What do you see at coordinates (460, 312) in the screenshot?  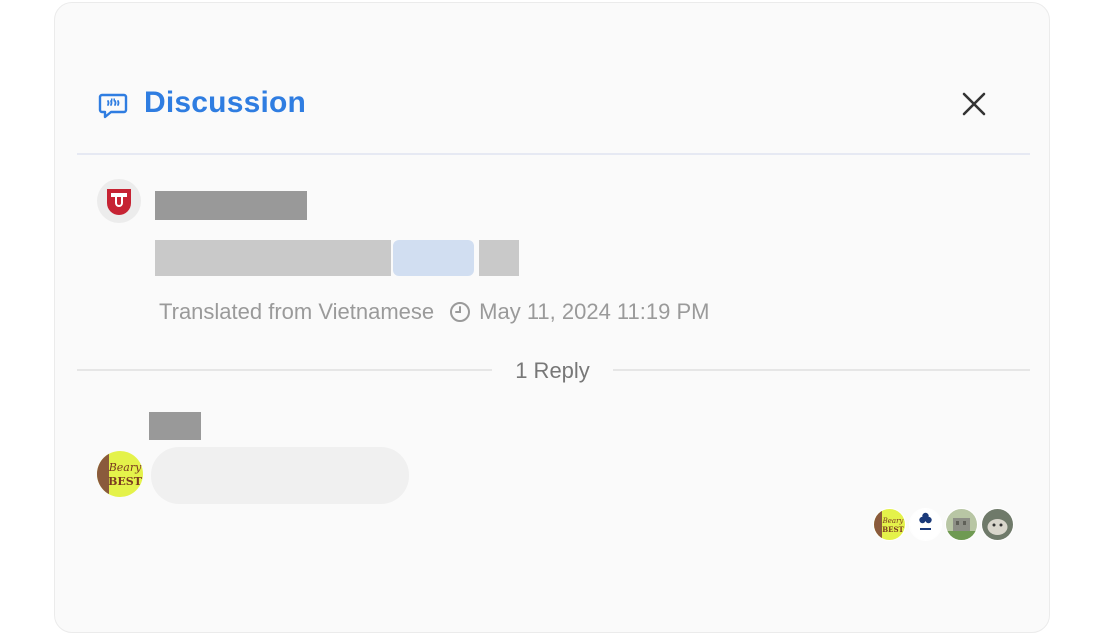 I see `clock-icon` at bounding box center [460, 312].